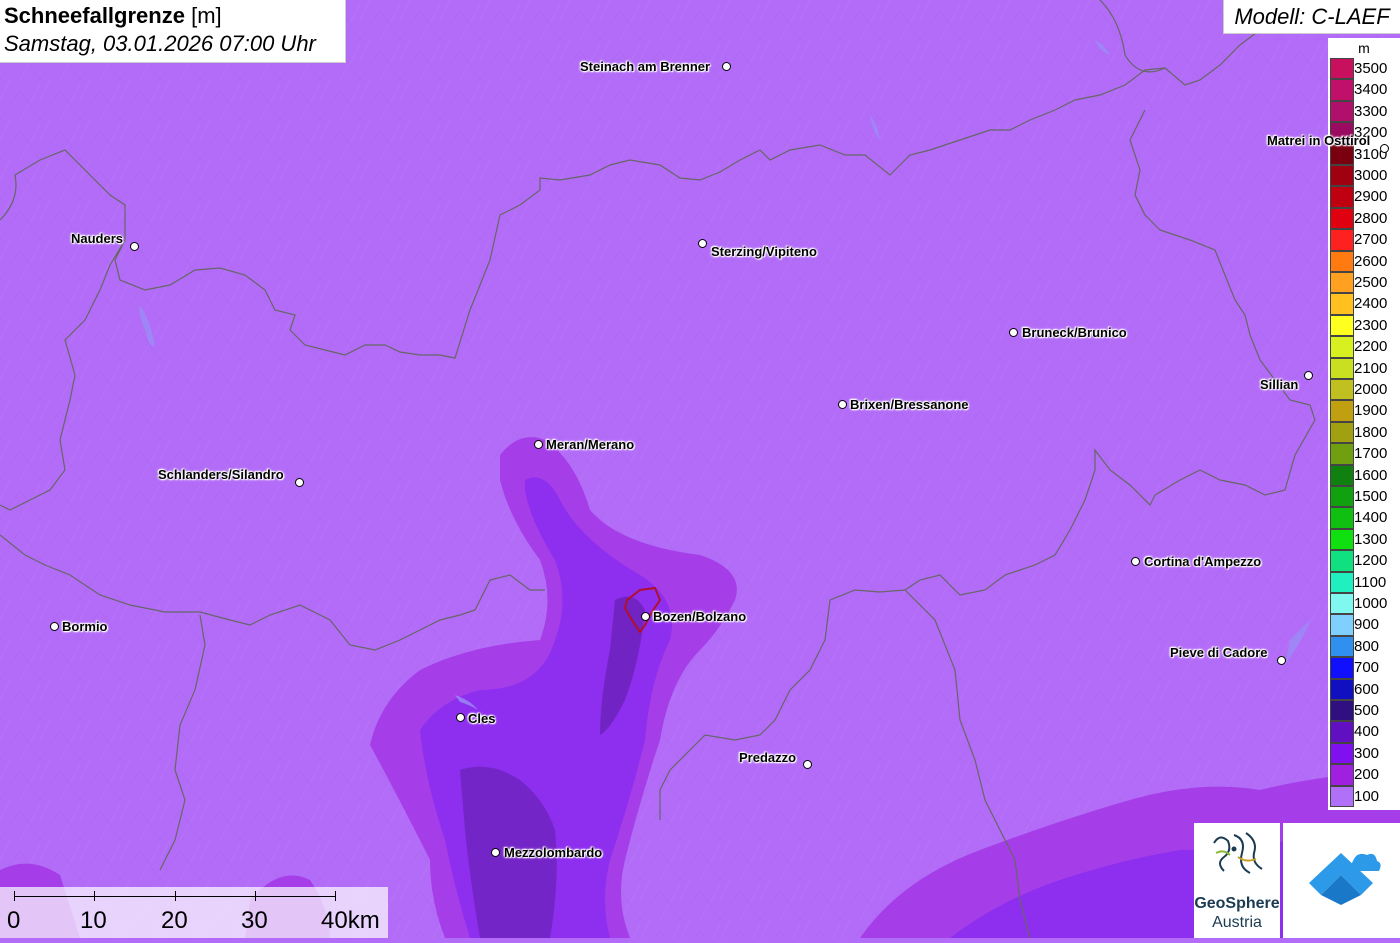 The width and height of the screenshot is (1400, 943). What do you see at coordinates (1219, 652) in the screenshot?
I see `city-label-pieve: Pieve di Cadore` at bounding box center [1219, 652].